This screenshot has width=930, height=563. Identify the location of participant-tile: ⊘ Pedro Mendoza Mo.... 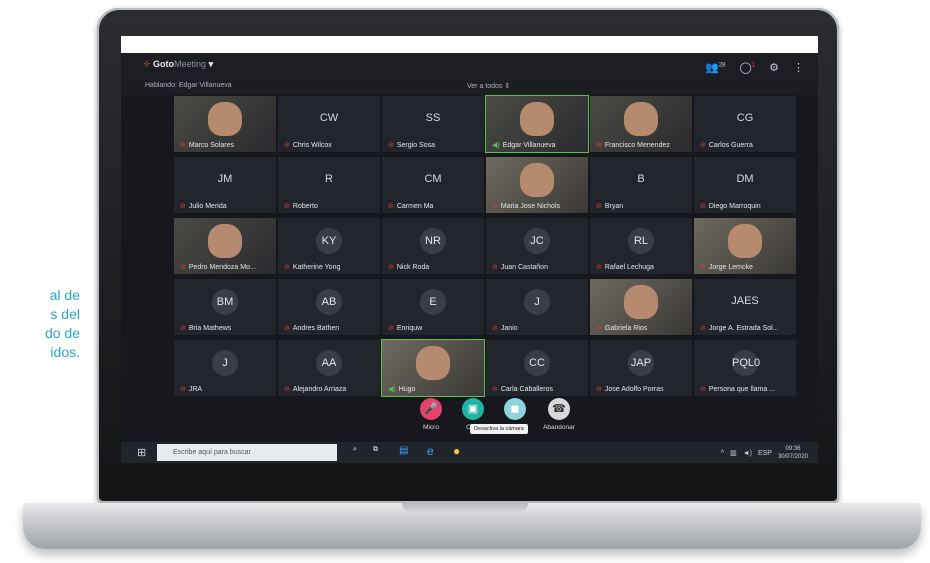
(225, 246).